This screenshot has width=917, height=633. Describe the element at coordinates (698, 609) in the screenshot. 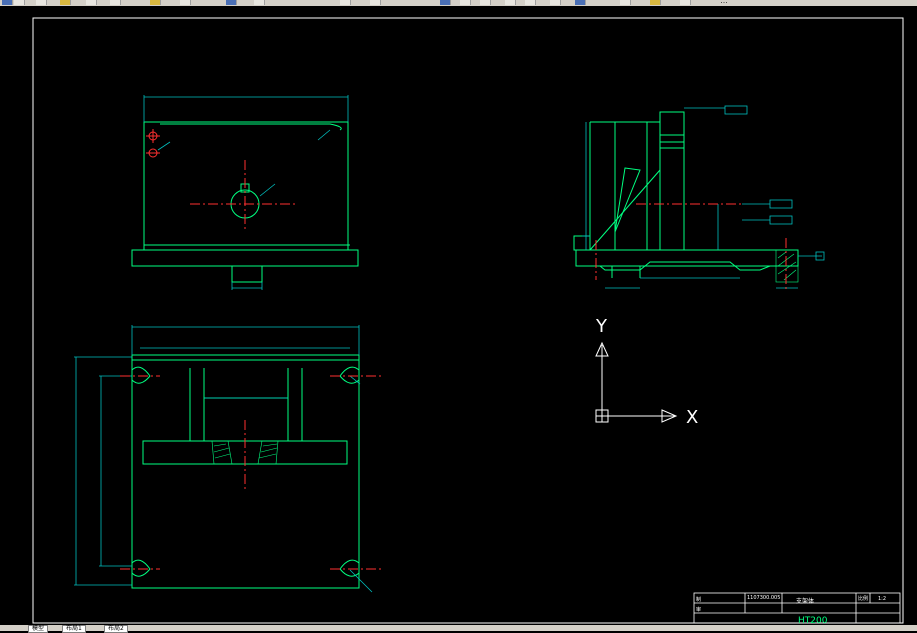

I see `title-row2-label: 审` at that location.